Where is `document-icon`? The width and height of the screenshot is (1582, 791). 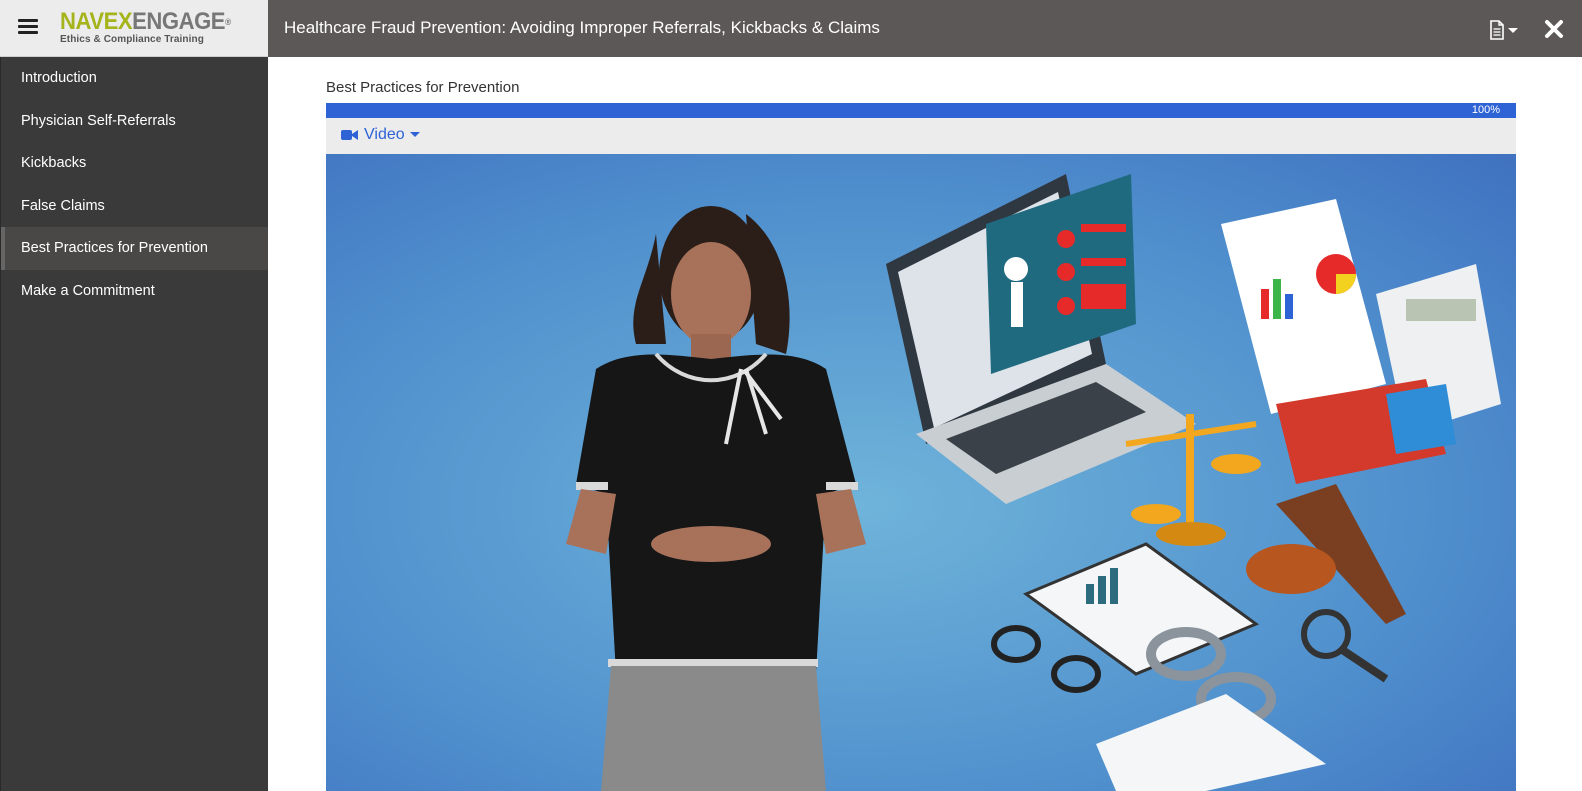
document-icon is located at coordinates (1504, 30).